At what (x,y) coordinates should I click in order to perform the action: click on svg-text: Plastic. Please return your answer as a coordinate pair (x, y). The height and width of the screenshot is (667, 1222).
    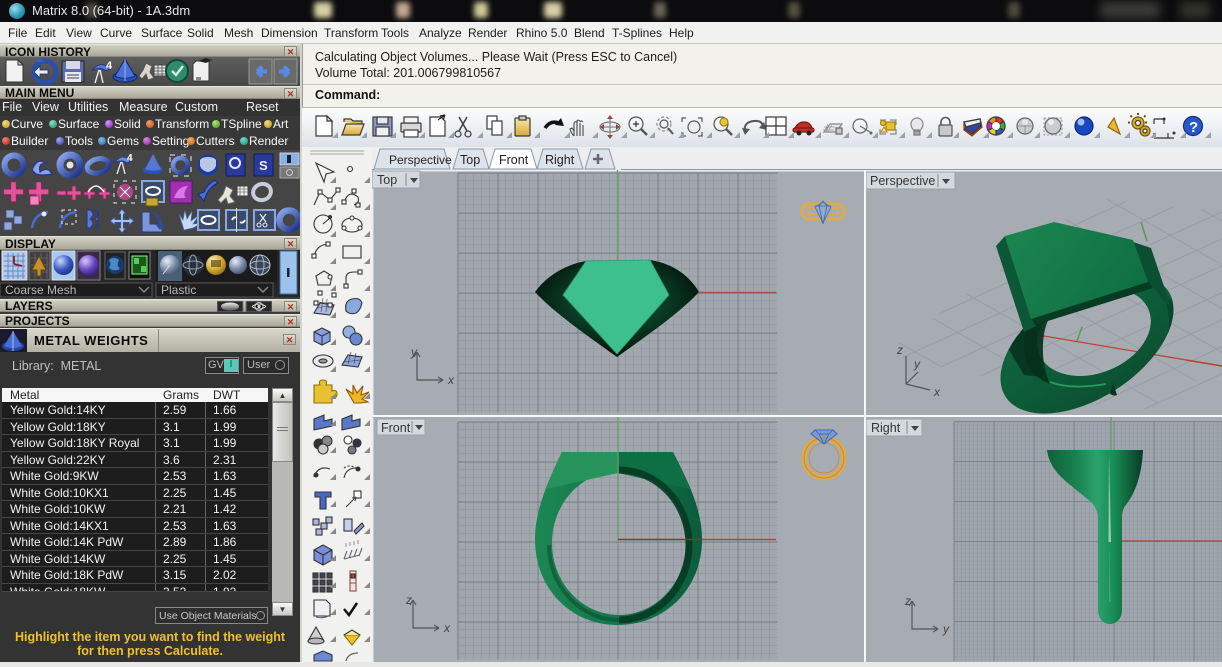
    Looking at the image, I should click on (178, 290).